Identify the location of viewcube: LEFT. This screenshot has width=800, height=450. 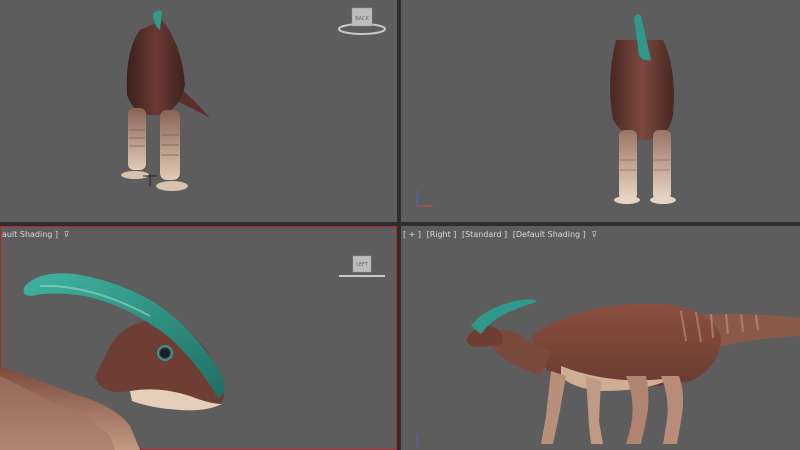
(362, 267).